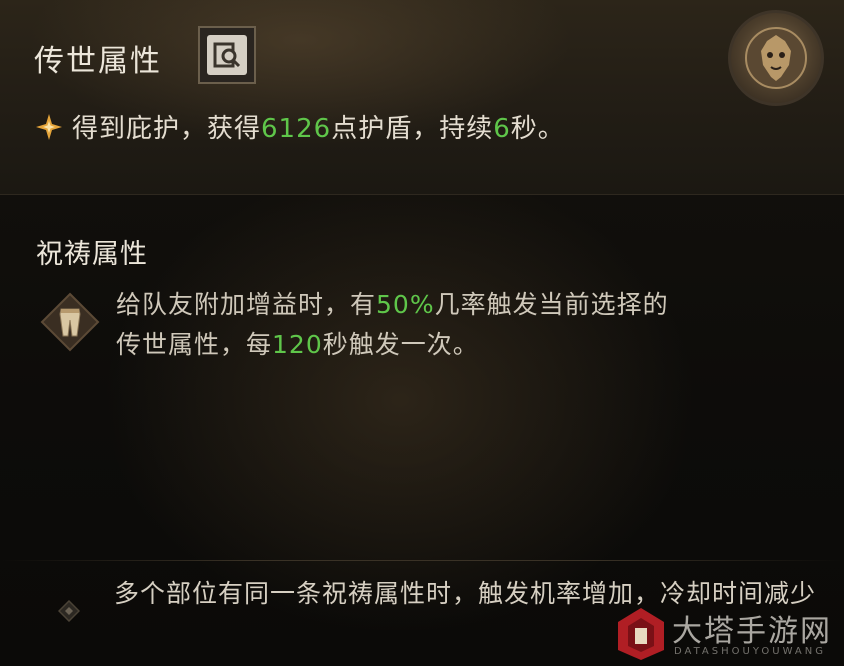 The image size is (844, 666). I want to click on site-watermark: 大塔手游网 DATASHOUYOUWANG, so click(727, 634).